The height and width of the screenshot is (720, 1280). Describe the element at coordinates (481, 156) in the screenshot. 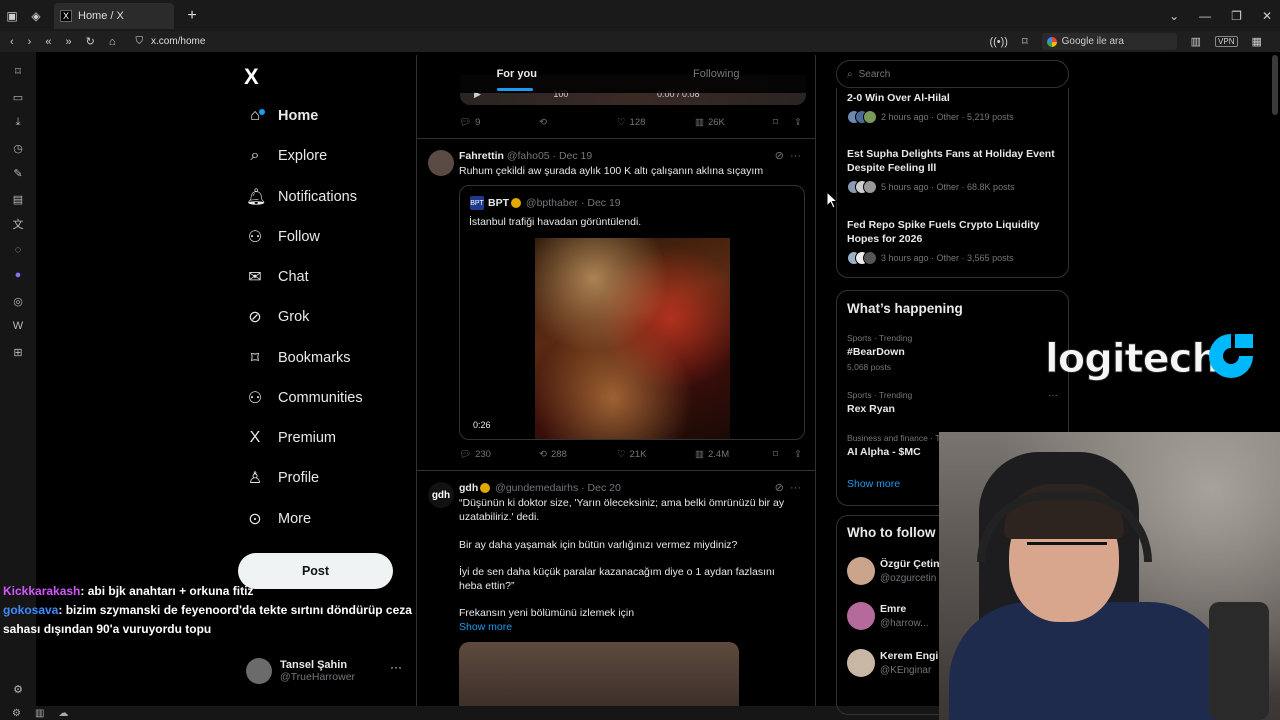

I see `tweet-author: Fahrettin` at that location.